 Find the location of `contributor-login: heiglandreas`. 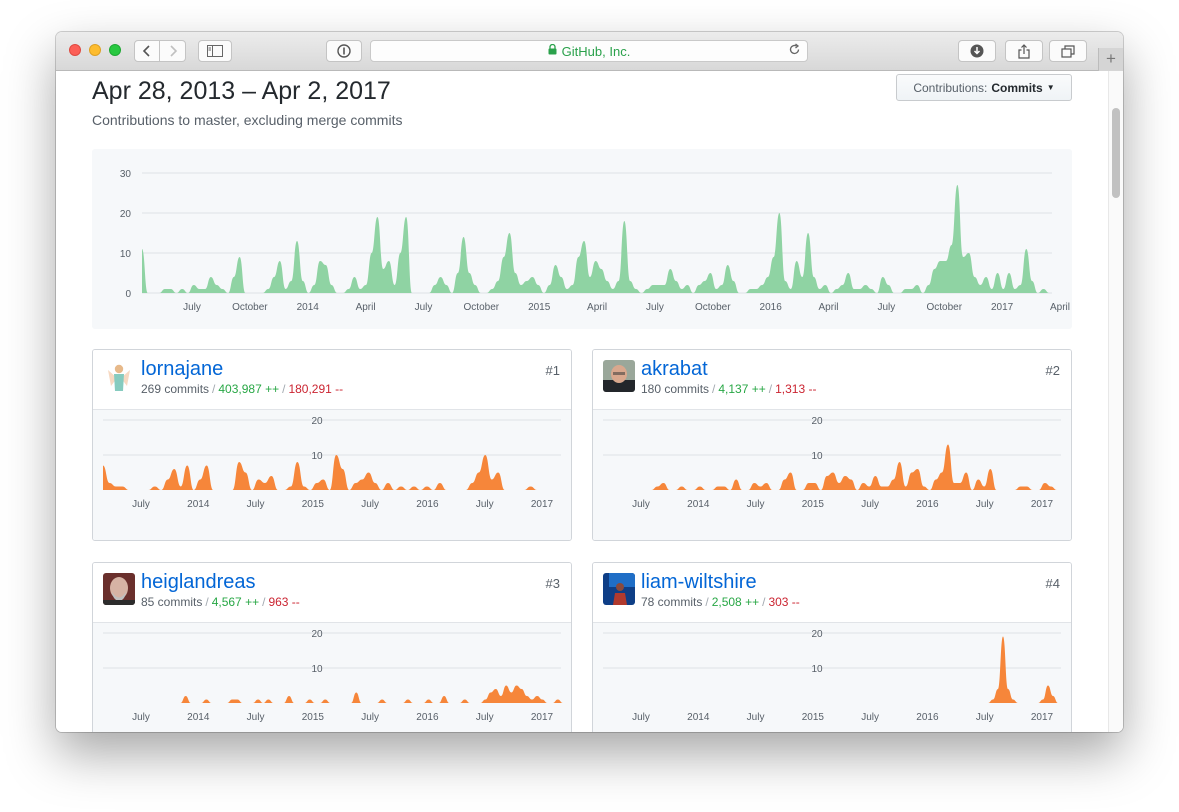

contributor-login: heiglandreas is located at coordinates (198, 582).